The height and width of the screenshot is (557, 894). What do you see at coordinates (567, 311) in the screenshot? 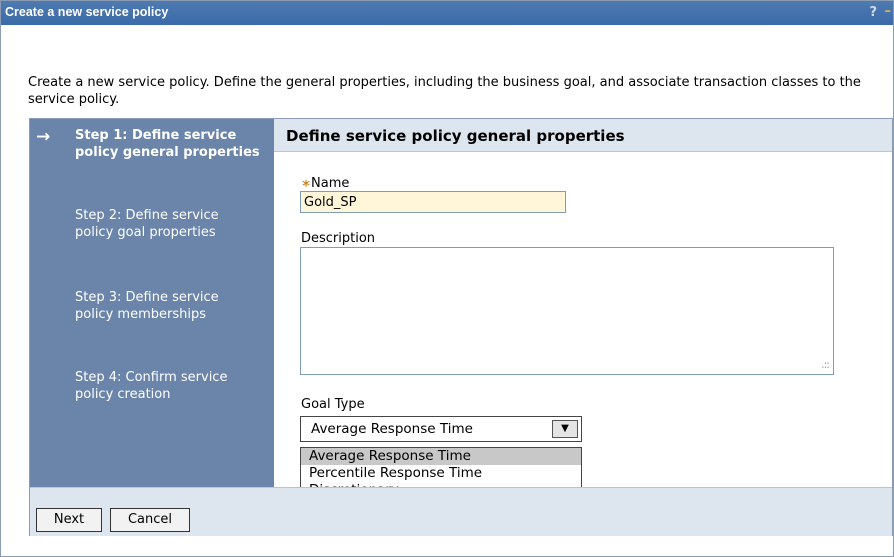
I see `description-textarea: .::` at bounding box center [567, 311].